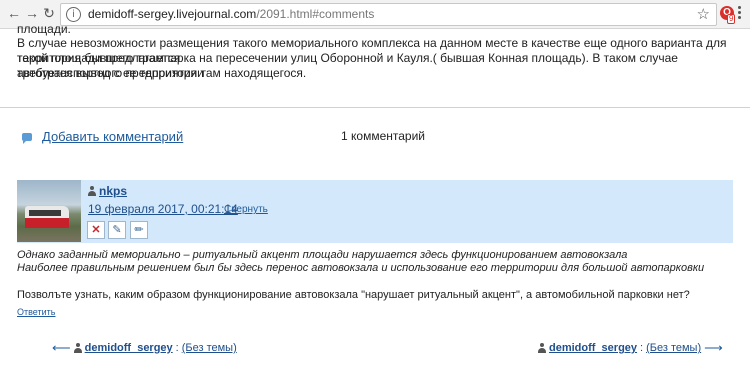 This screenshot has width=750, height=365. Describe the element at coordinates (703, 14) in the screenshot. I see `bookmark-star-icon: ☆` at that location.